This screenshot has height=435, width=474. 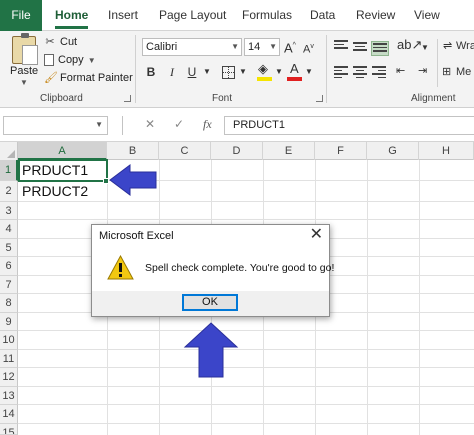 I want to click on dialog-body: Spell check complete. You're good to go!, so click(x=213, y=268).